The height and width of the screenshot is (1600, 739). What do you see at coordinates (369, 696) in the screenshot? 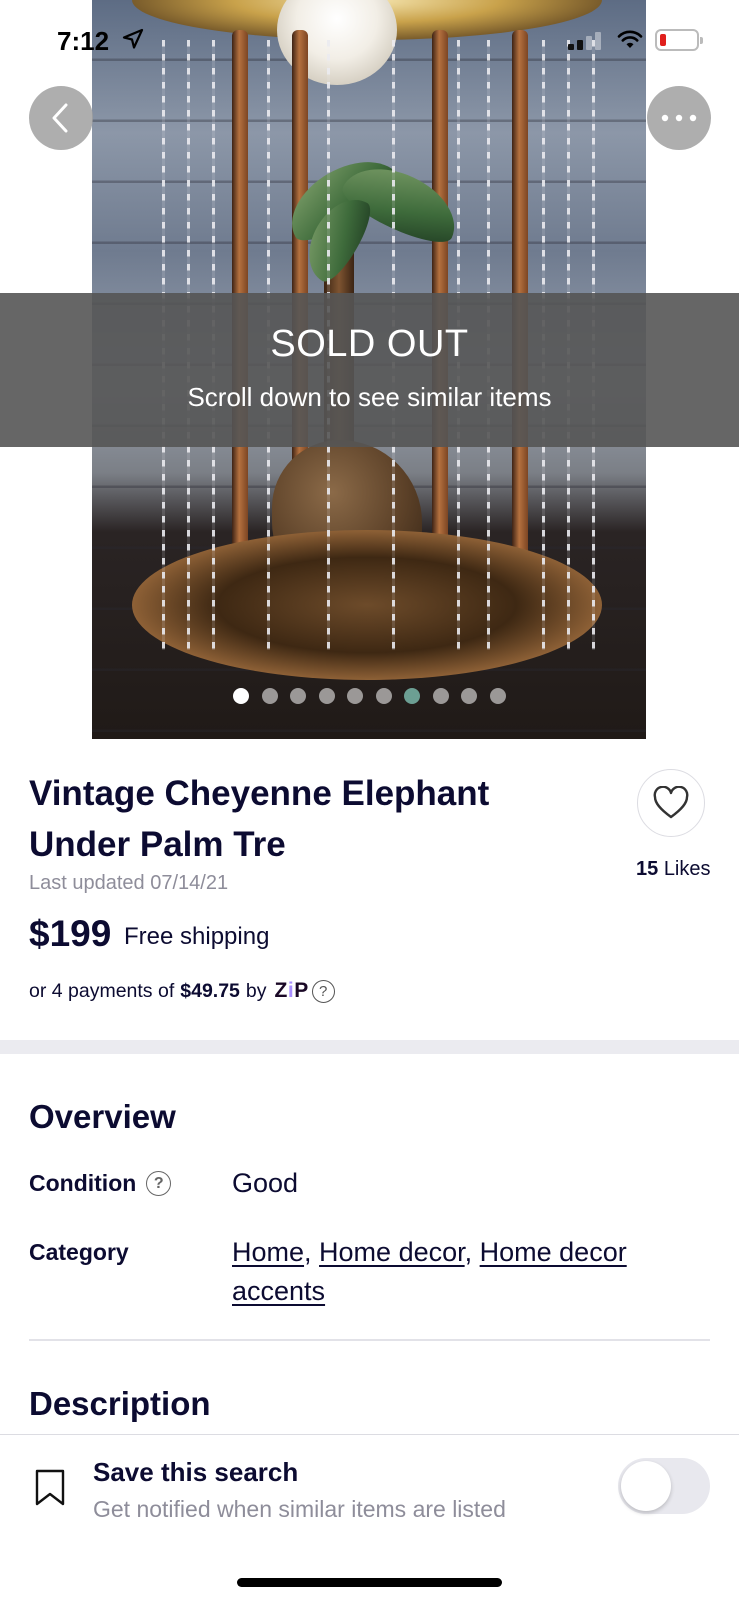
I see `carousel-dots` at bounding box center [369, 696].